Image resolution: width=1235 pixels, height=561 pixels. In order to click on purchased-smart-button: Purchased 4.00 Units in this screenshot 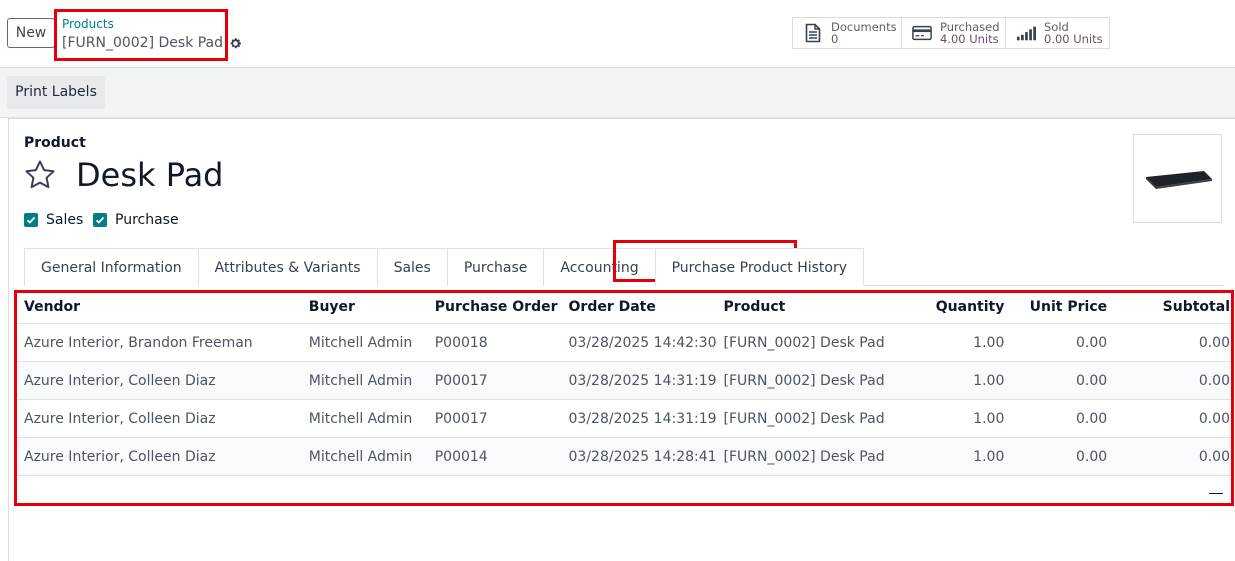, I will do `click(953, 33)`.